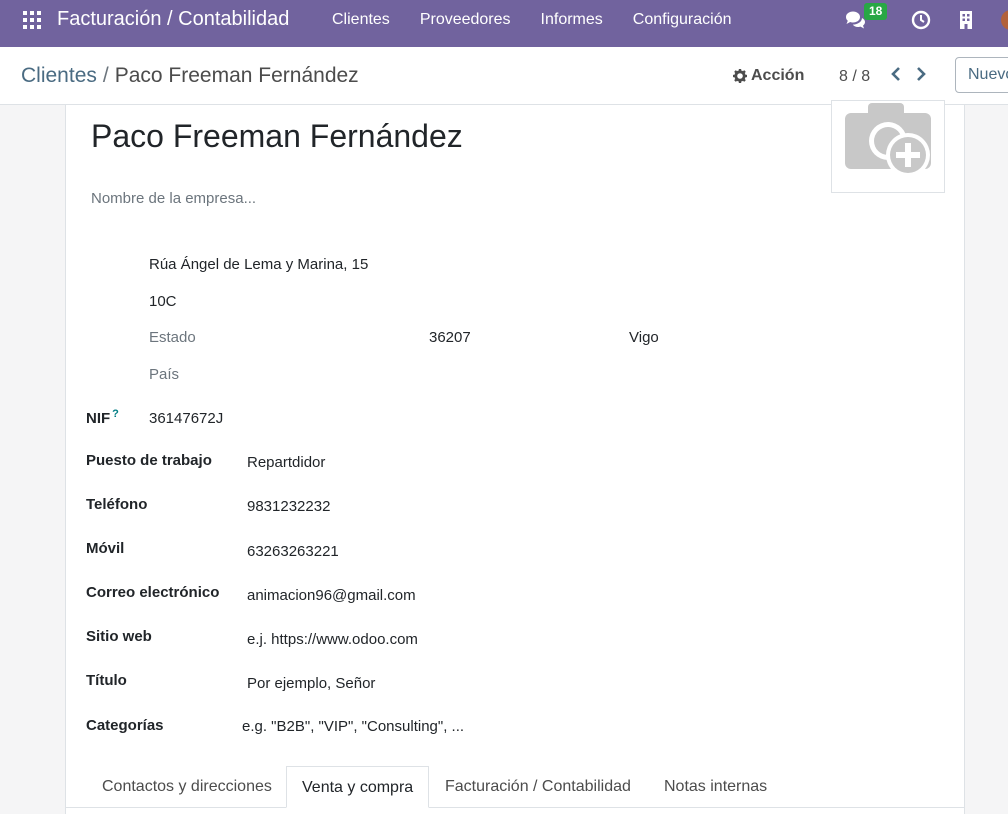  Describe the element at coordinates (331, 595) in the screenshot. I see `email-field: animacion96@gmail.com` at that location.